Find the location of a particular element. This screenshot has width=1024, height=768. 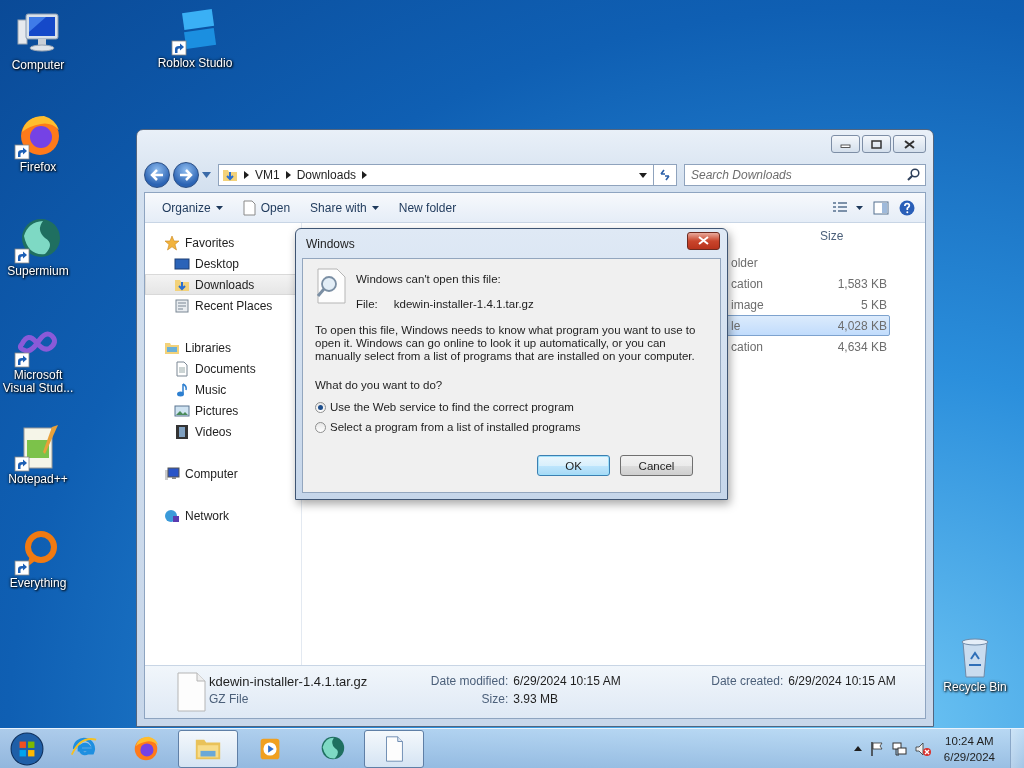

document-icon is located at coordinates (182, 368).